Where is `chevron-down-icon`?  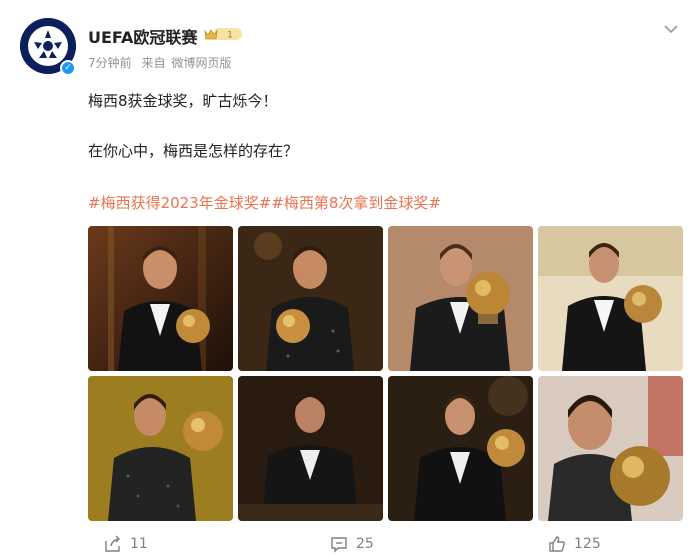 chevron-down-icon is located at coordinates (671, 29).